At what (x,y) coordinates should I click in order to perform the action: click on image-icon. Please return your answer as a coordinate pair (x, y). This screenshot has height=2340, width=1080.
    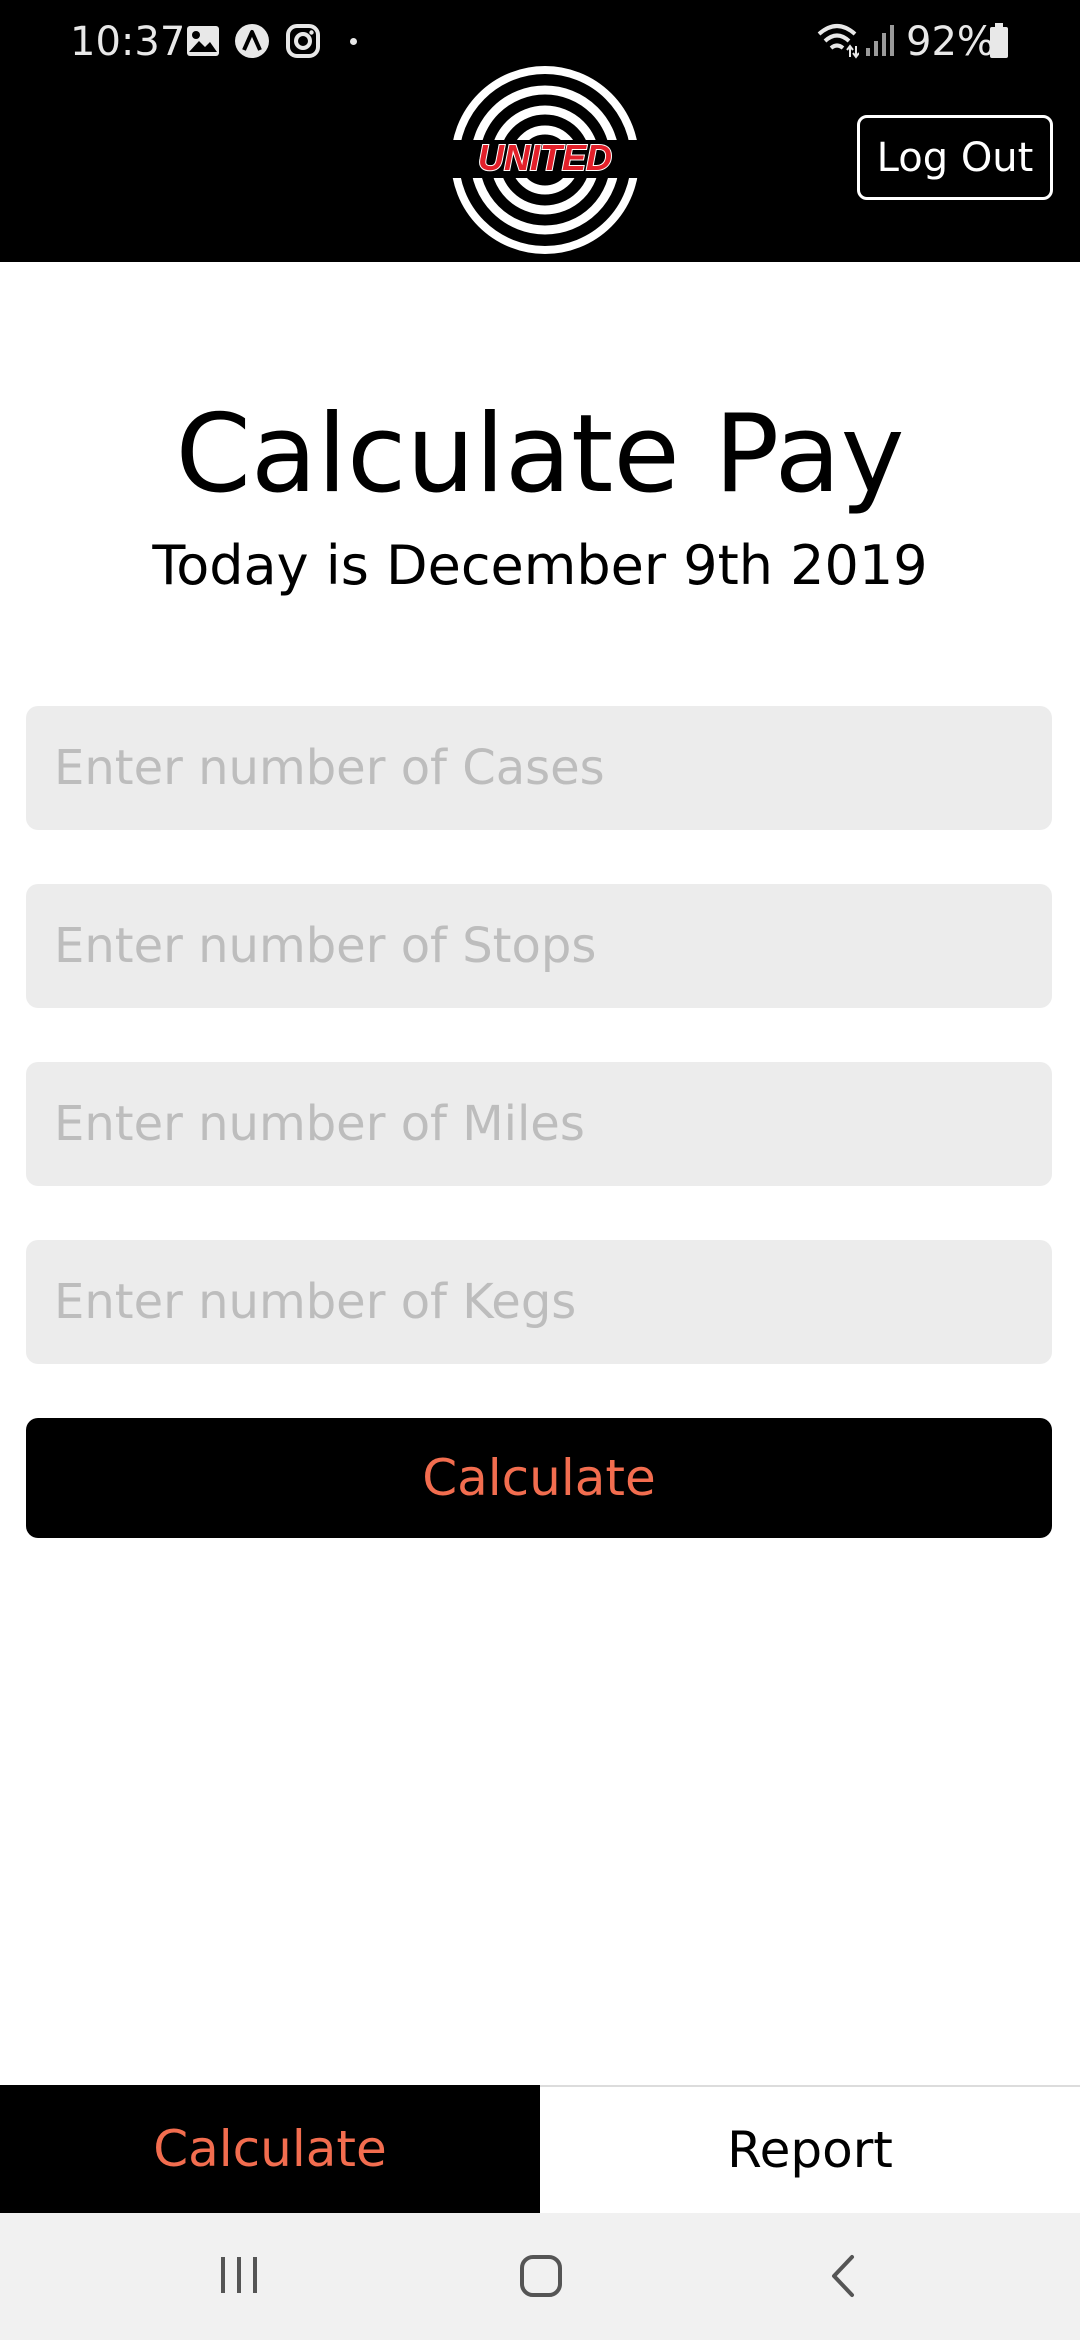
    Looking at the image, I should click on (203, 41).